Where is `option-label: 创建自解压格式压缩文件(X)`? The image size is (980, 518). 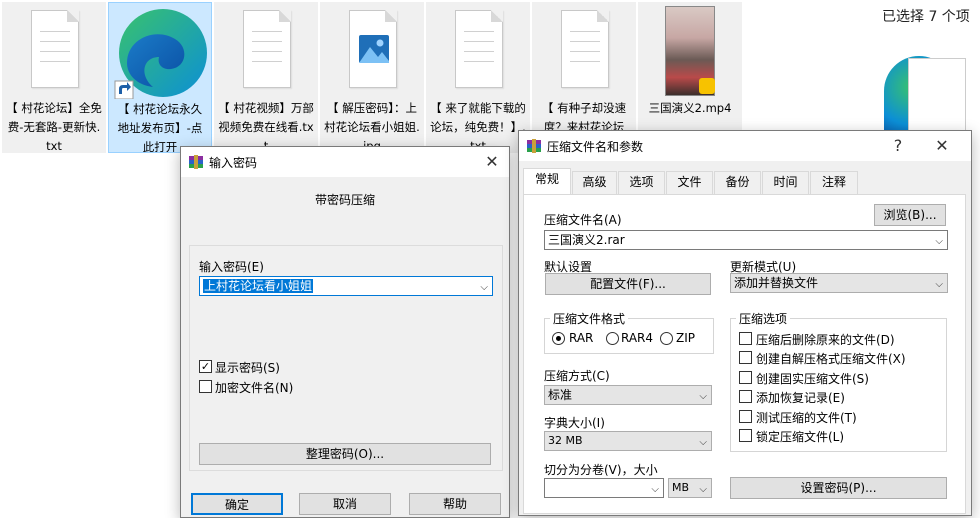
option-label: 创建自解压格式压缩文件(X) is located at coordinates (831, 359).